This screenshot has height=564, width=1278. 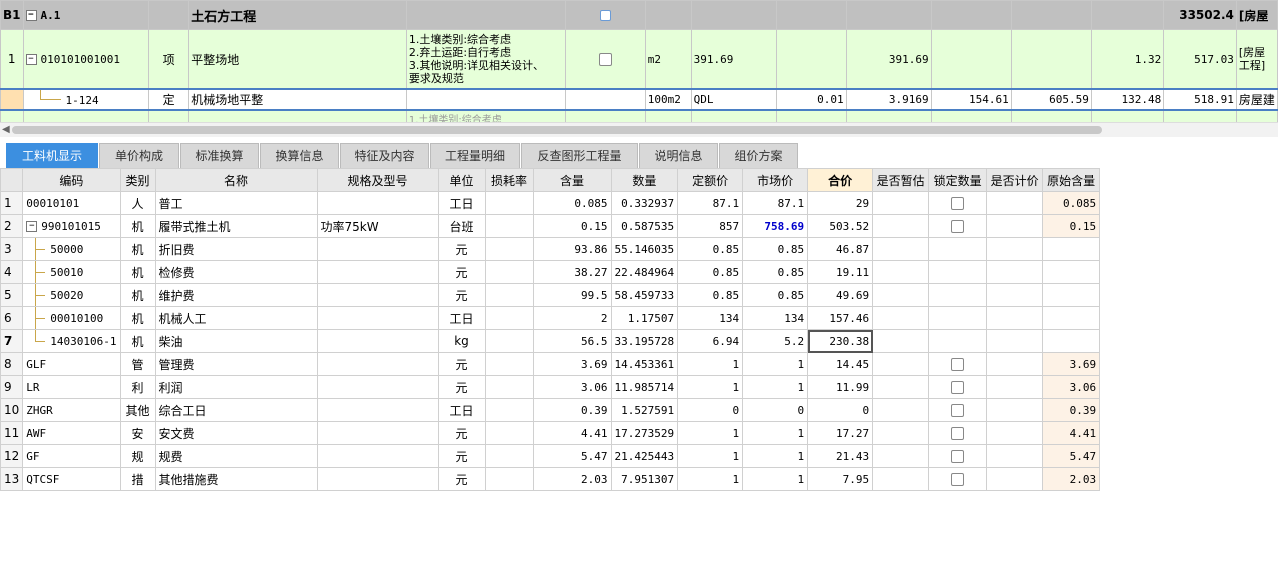 I want to click on cell-code: GLF, so click(x=71, y=364).